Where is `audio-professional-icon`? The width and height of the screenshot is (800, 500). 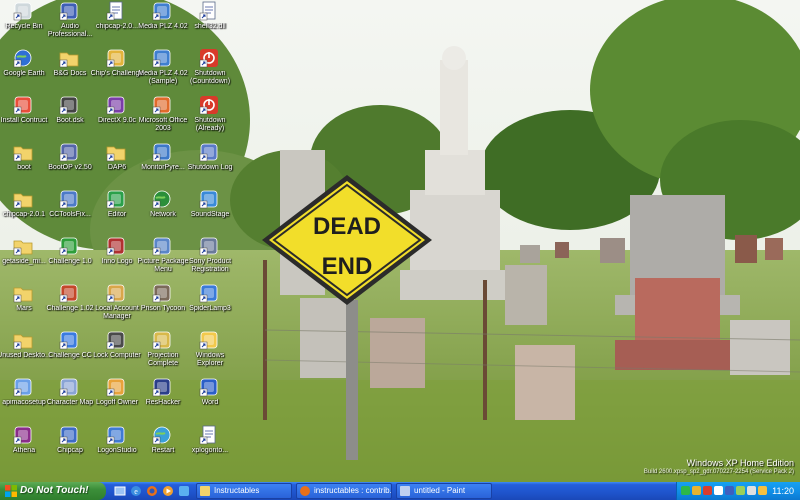
audio-professional-icon is located at coordinates (69, 11).